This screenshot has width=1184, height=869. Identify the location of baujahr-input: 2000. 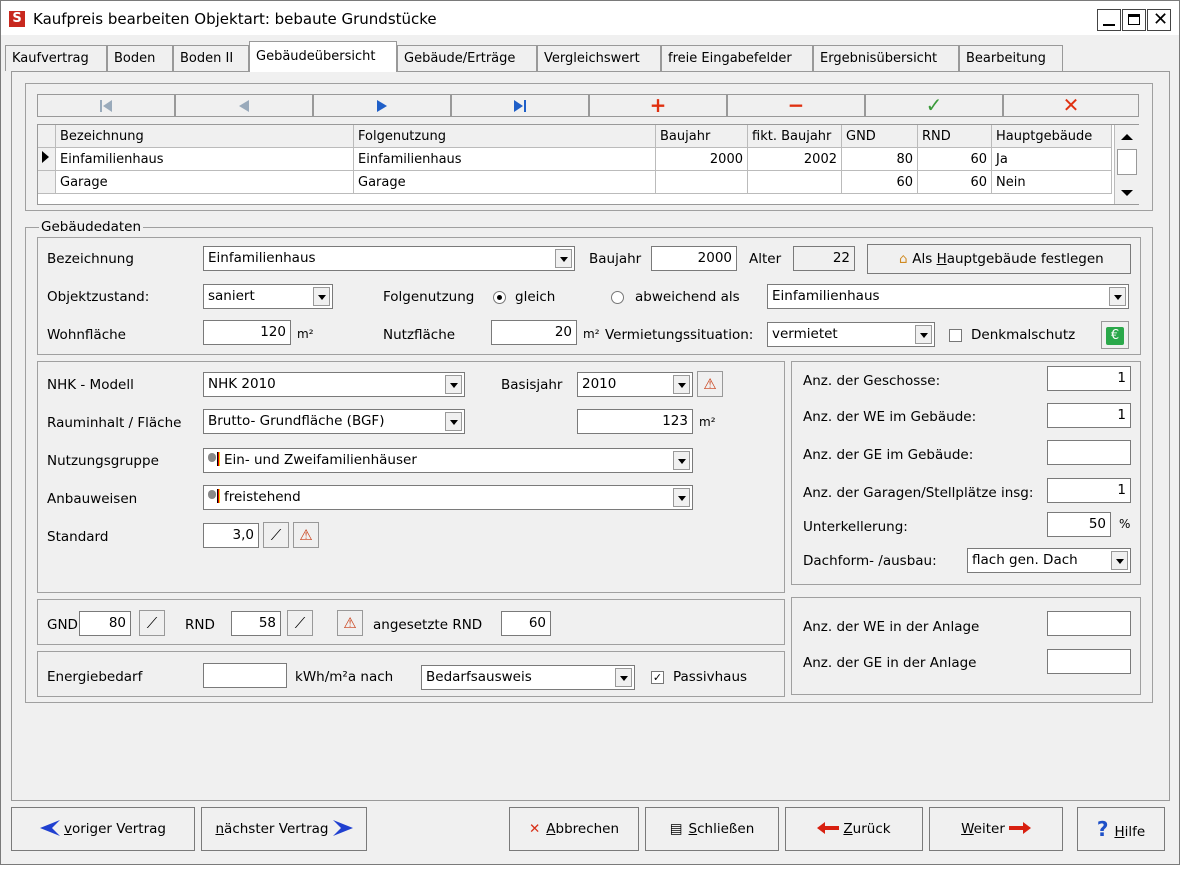
(694, 258).